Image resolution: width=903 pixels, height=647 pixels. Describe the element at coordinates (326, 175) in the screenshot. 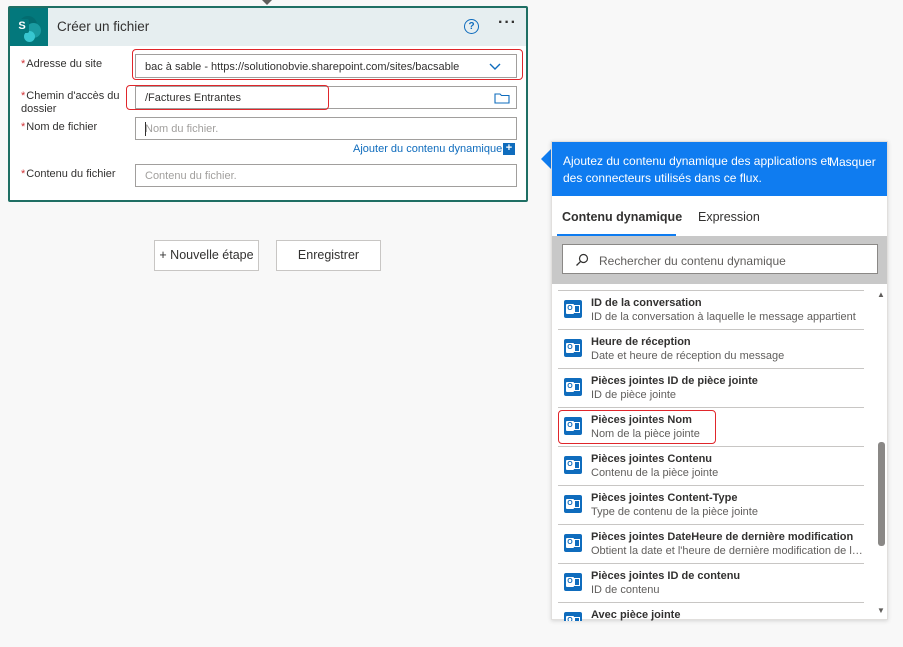

I see `file-content-input: Contenu du fichier.` at that location.